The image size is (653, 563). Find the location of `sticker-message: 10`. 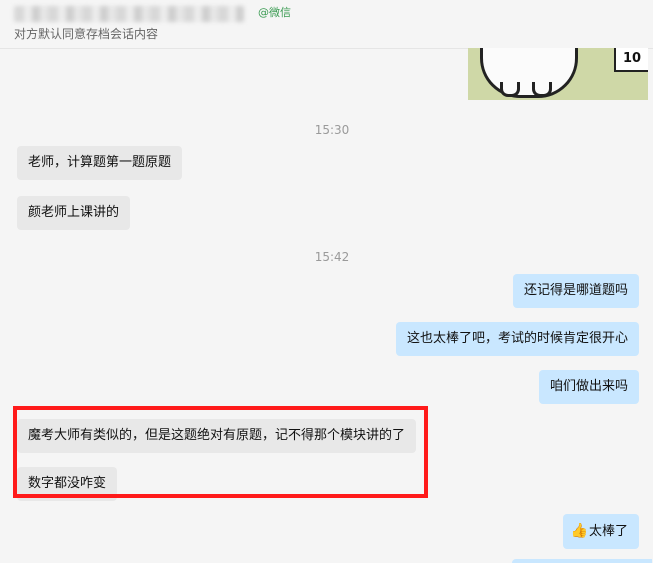

sticker-message: 10 is located at coordinates (558, 74).